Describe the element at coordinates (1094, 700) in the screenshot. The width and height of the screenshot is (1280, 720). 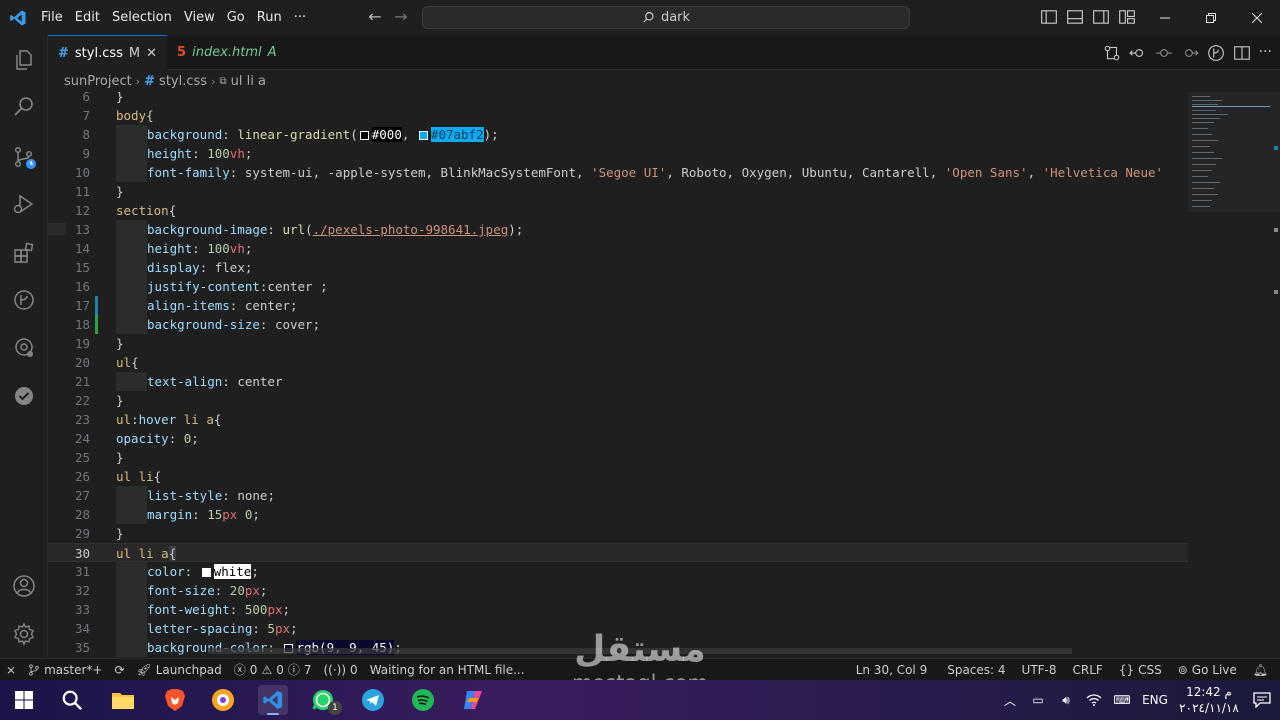
I see `wifi-icon` at that location.